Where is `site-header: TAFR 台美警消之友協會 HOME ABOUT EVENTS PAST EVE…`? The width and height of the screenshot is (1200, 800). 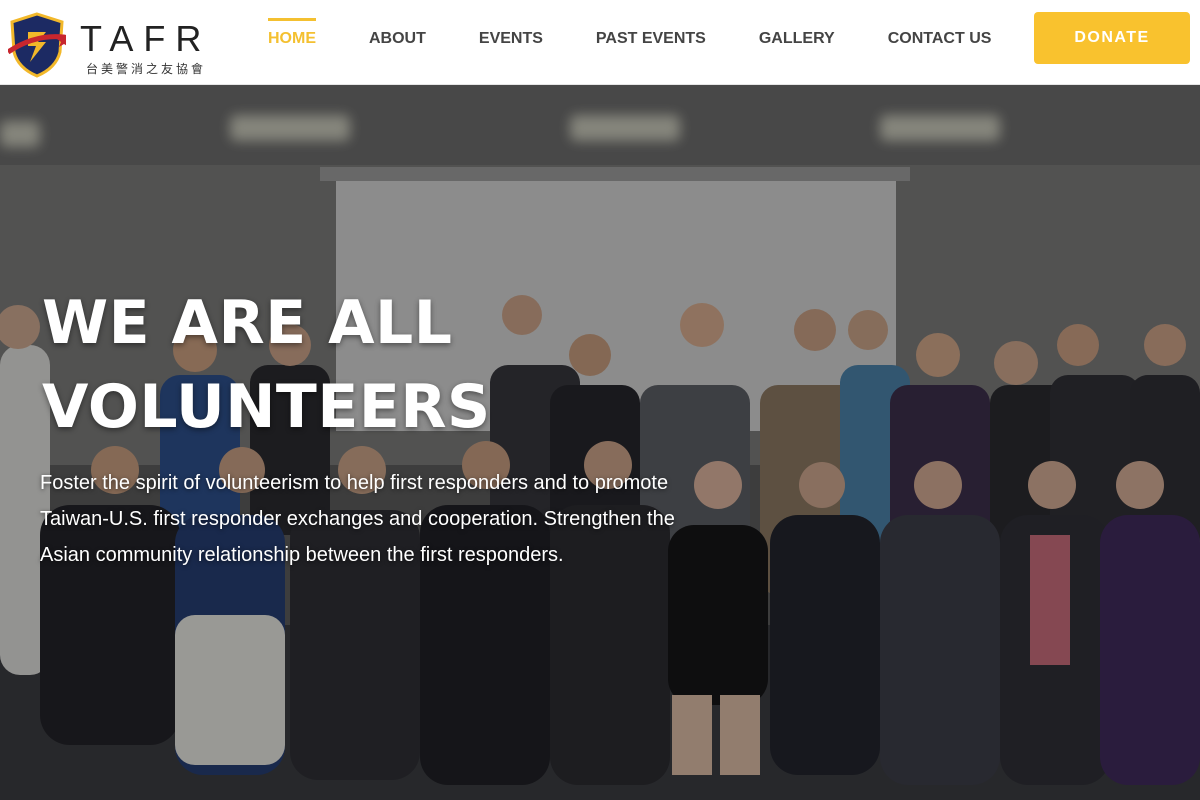
site-header: TAFR 台美警消之友協會 HOME ABOUT EVENTS PAST EVE… is located at coordinates (600, 42).